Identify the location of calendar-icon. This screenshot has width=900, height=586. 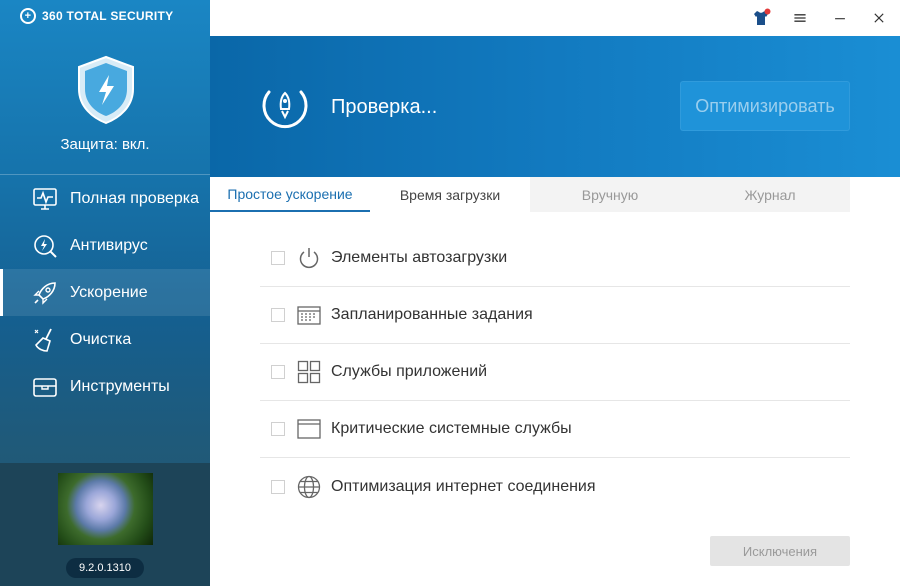
(309, 315).